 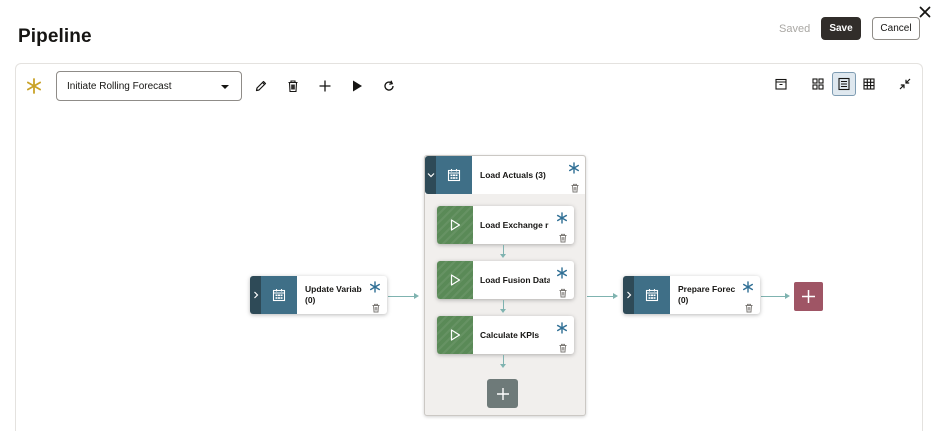 I want to click on job-card-load-fusion-data: Load Fusion Data, so click(x=505, y=280).